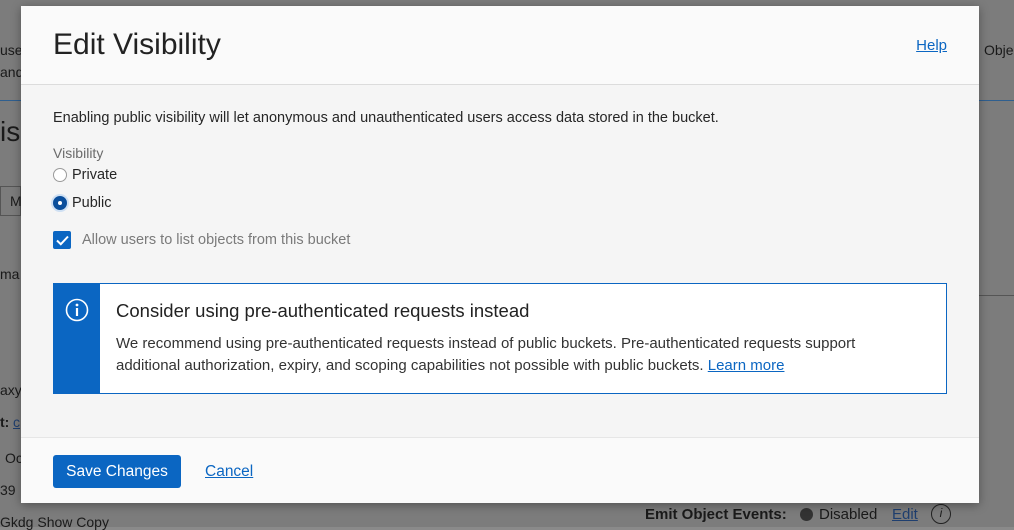 This screenshot has width=1014, height=530. Describe the element at coordinates (92, 203) in the screenshot. I see `public-radio-label: Public` at that location.